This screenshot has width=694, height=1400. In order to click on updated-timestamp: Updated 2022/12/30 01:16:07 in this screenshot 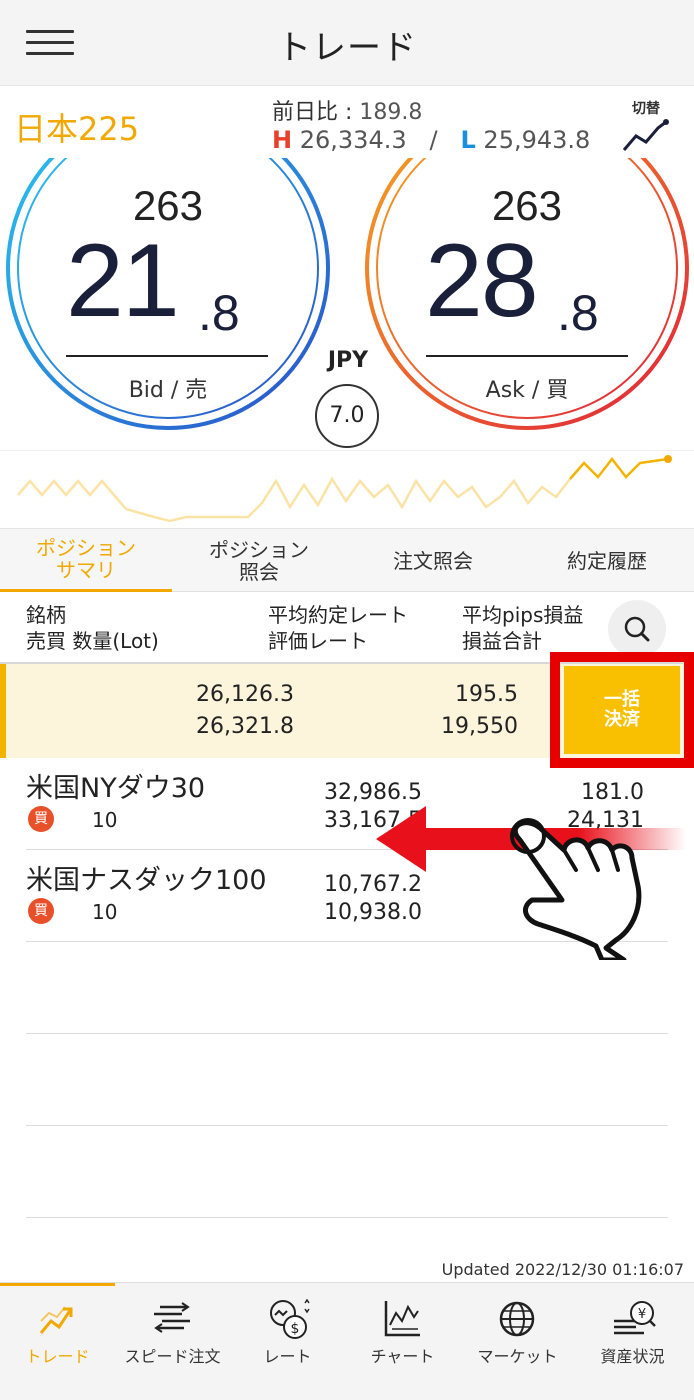, I will do `click(562, 1269)`.